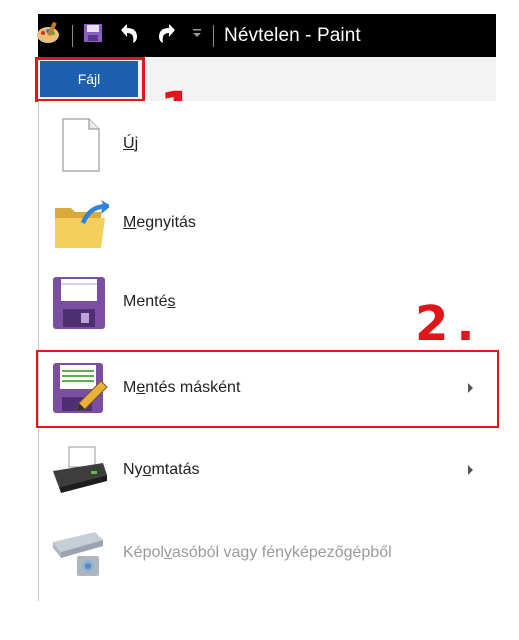 This screenshot has height=640, width=519. I want to click on printer-icon, so click(80, 470).